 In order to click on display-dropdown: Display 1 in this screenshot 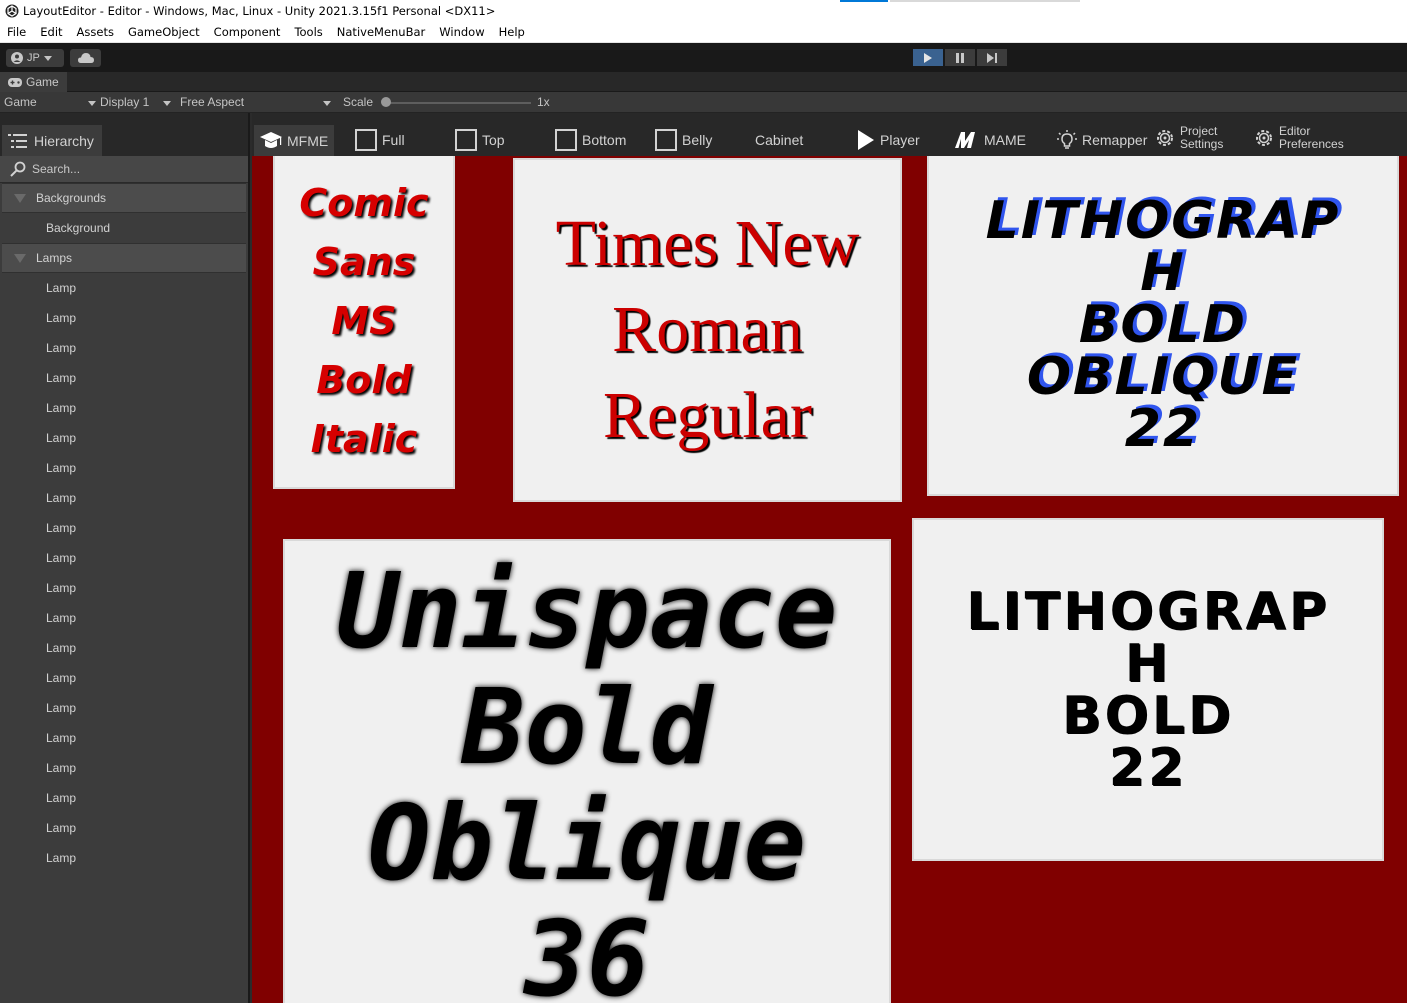, I will do `click(135, 102)`.